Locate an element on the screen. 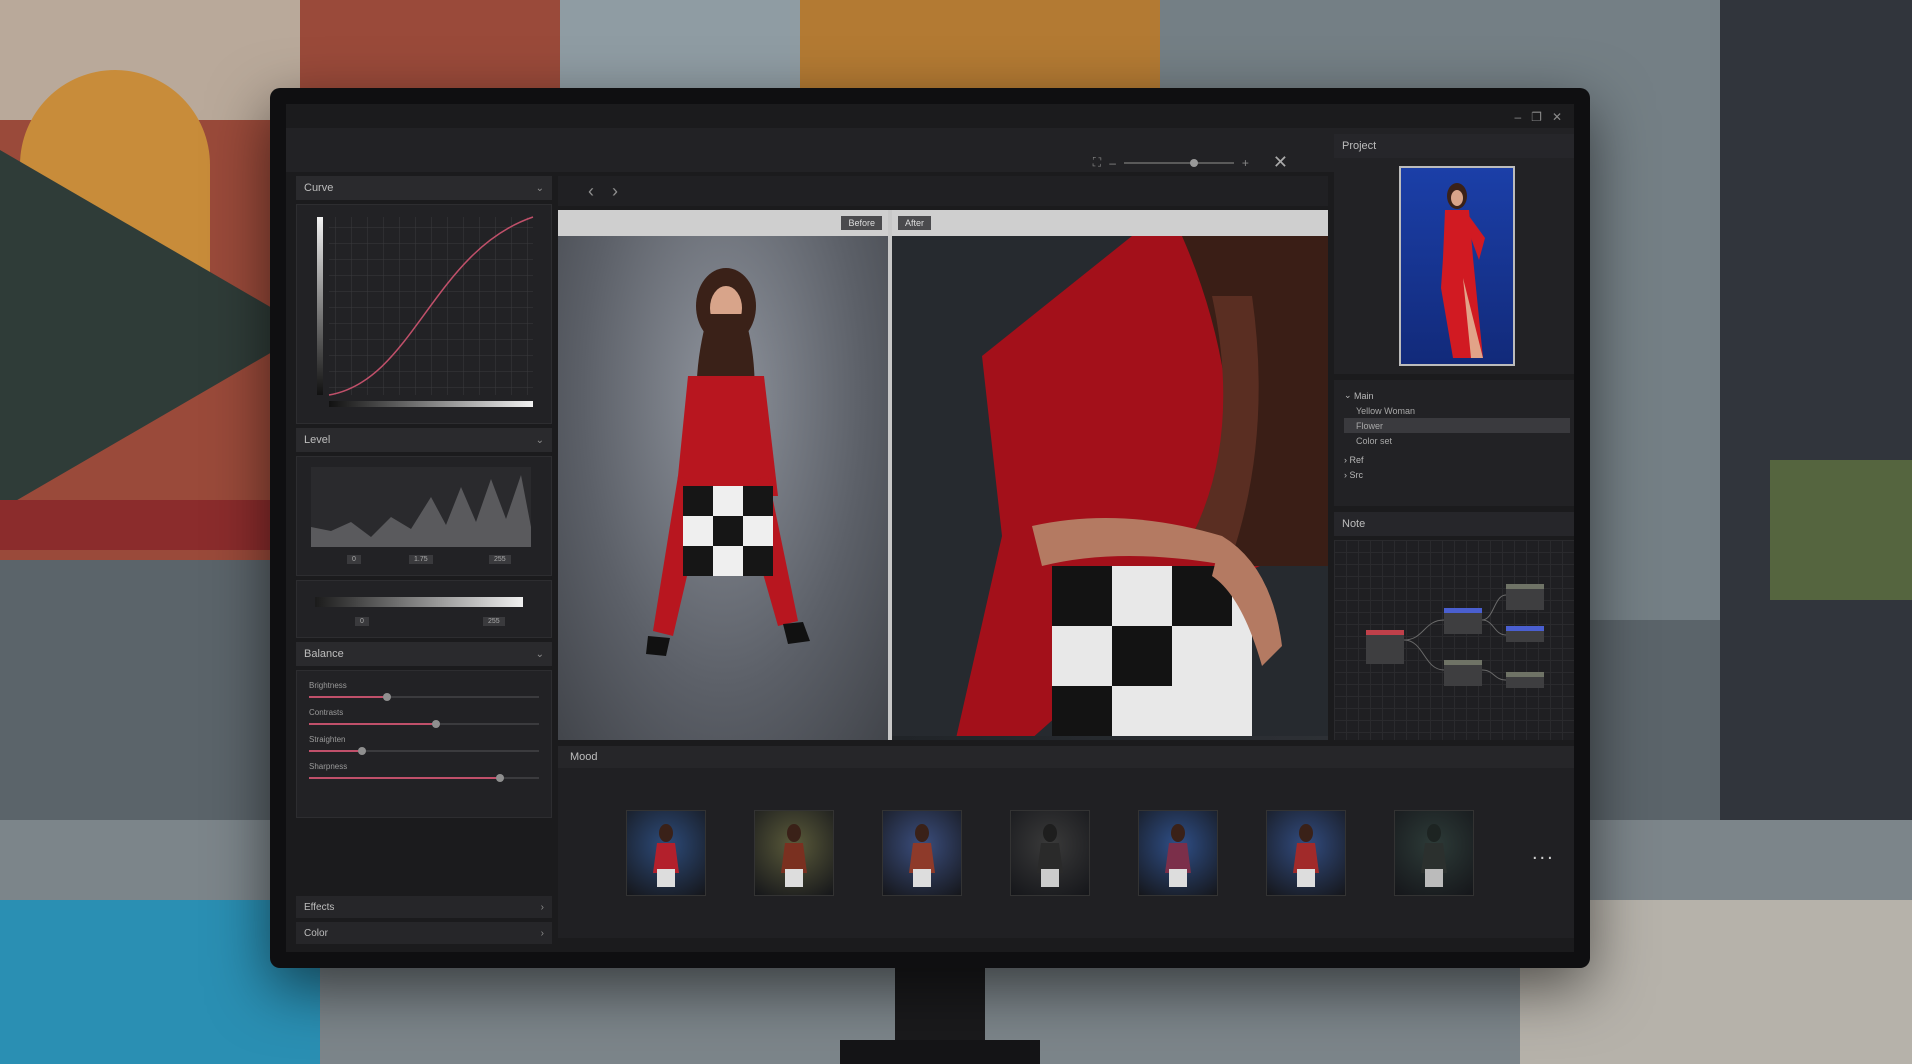 The width and height of the screenshot is (1912, 1064). close-window-button: ✕ is located at coordinates (1557, 117).